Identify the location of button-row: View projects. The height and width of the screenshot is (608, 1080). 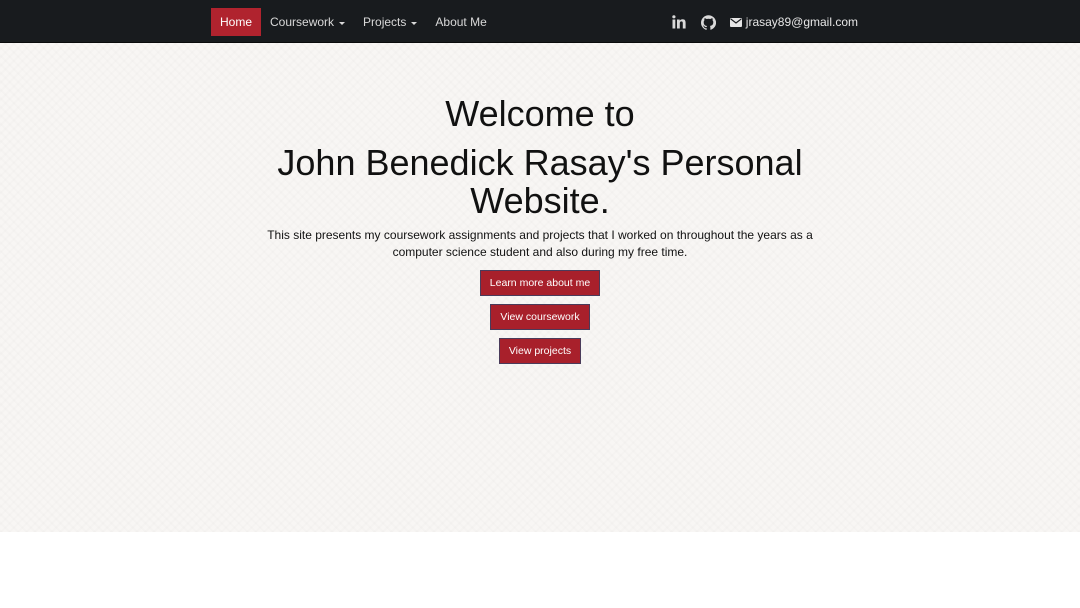
(540, 355).